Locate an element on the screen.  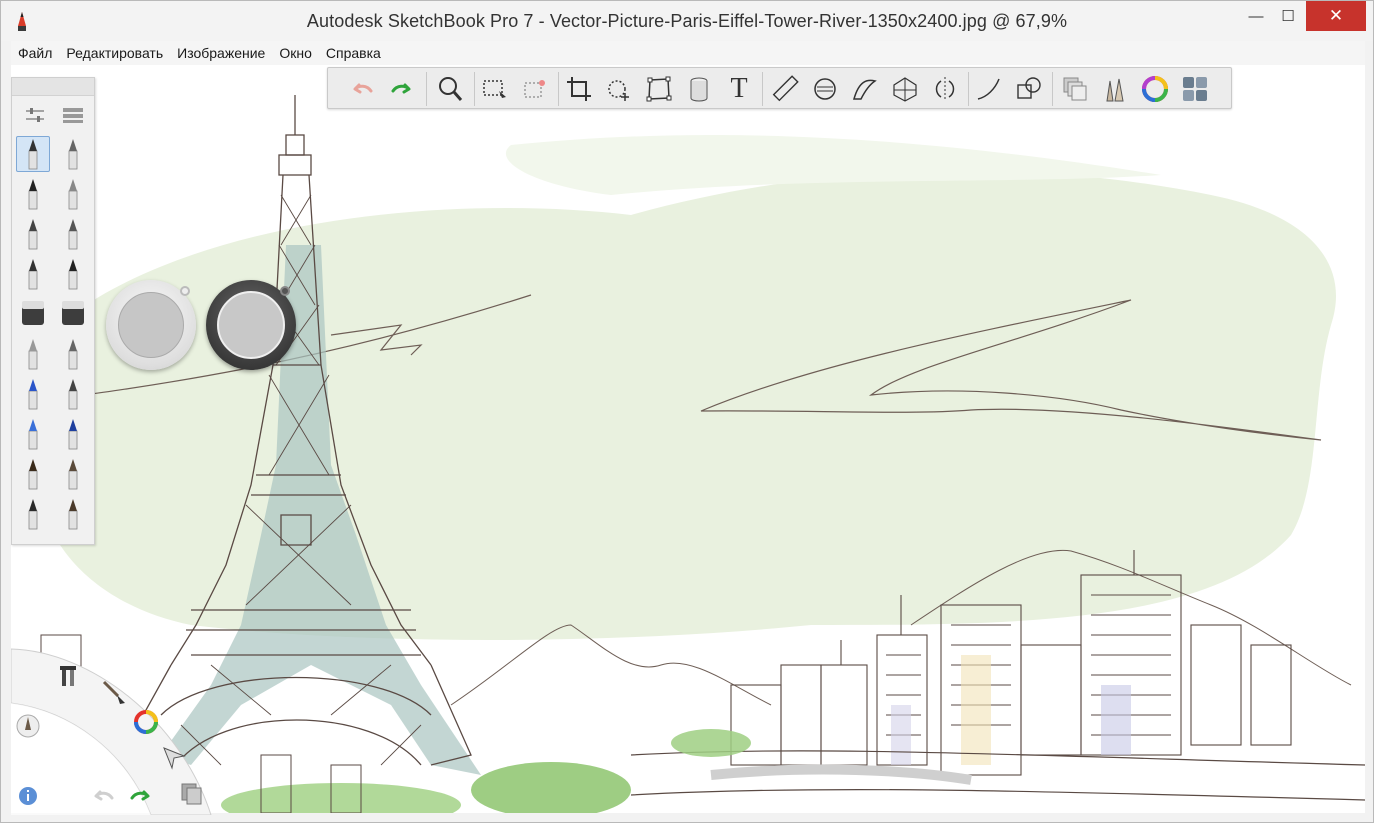
minimize-icon: — is located at coordinates (1256, 16).